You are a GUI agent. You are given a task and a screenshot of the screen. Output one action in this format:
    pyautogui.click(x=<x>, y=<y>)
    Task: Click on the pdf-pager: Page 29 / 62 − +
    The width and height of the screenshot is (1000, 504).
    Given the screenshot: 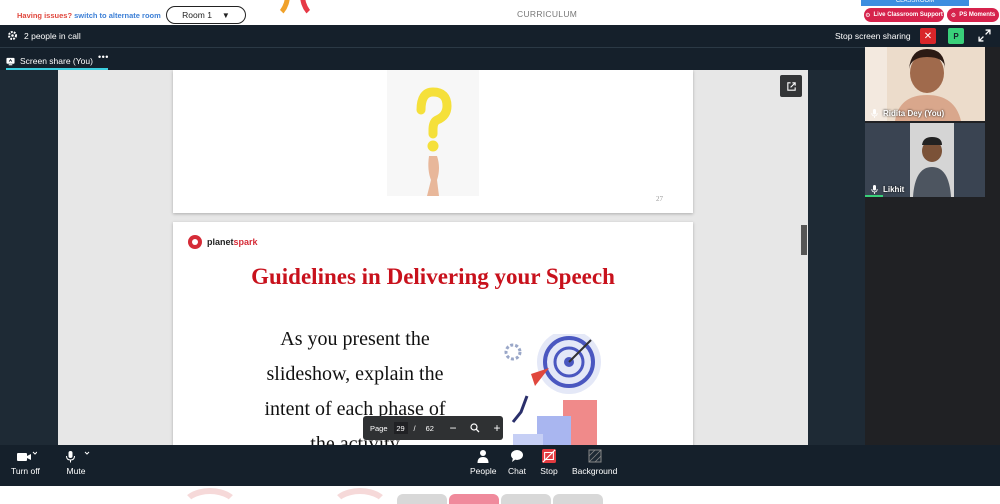 What is the action you would take?
    pyautogui.click(x=433, y=428)
    